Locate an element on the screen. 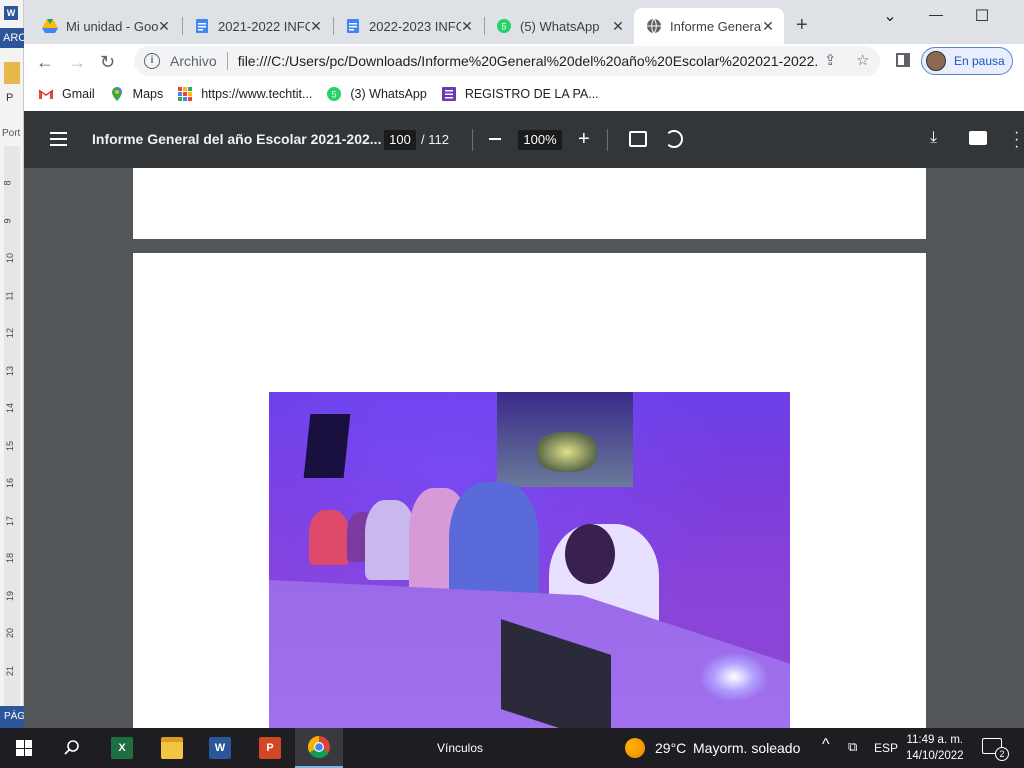 This screenshot has height=768, width=1024. port-label: Port is located at coordinates (11, 133).